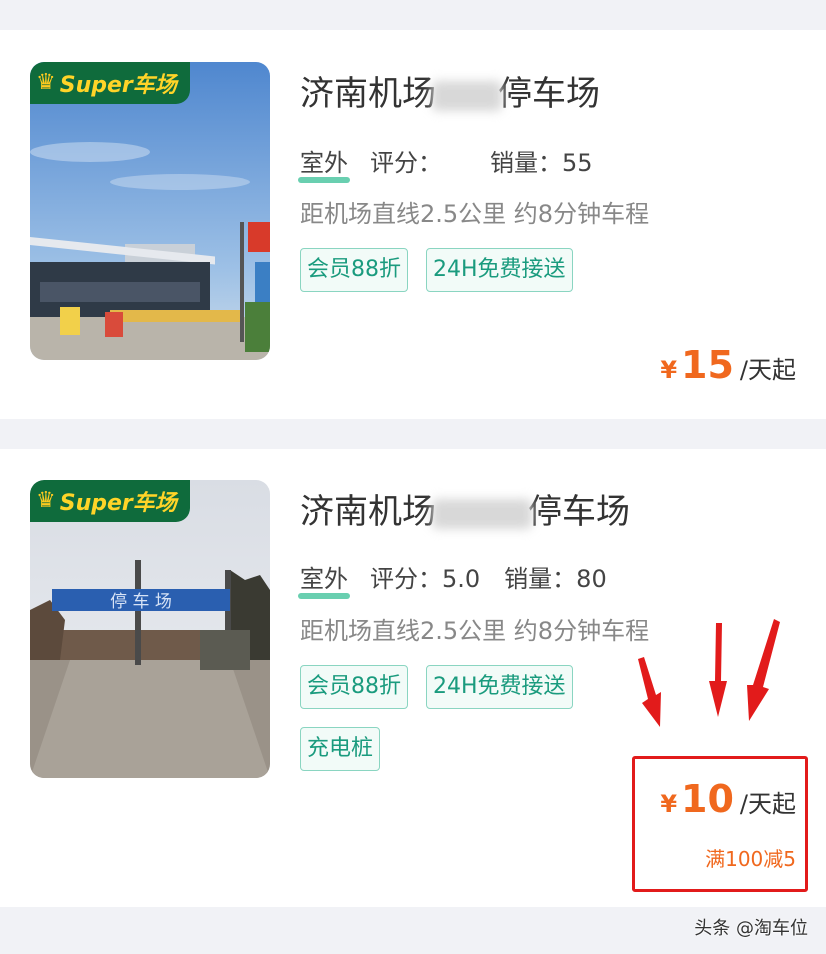  What do you see at coordinates (591, 579) in the screenshot?
I see `sales-value: 80` at bounding box center [591, 579].